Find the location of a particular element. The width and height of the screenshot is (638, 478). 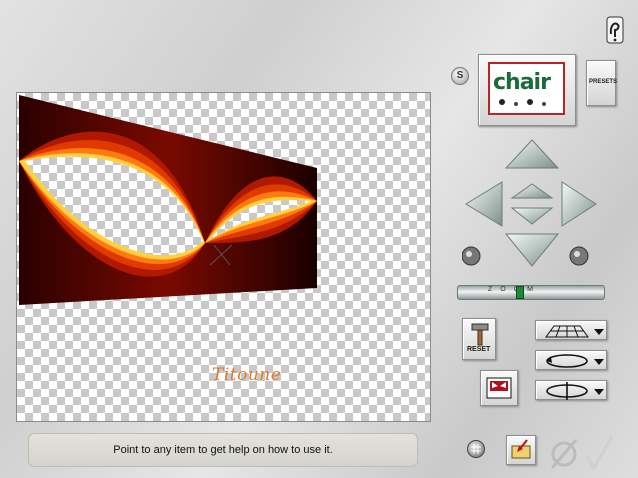

ellipse-loop-icon is located at coordinates (575, 361).